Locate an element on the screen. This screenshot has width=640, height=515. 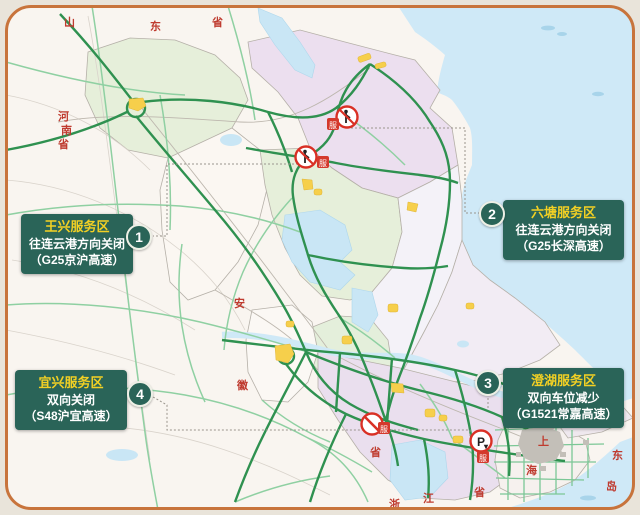
province-label: 东 is located at coordinates (155, 26).